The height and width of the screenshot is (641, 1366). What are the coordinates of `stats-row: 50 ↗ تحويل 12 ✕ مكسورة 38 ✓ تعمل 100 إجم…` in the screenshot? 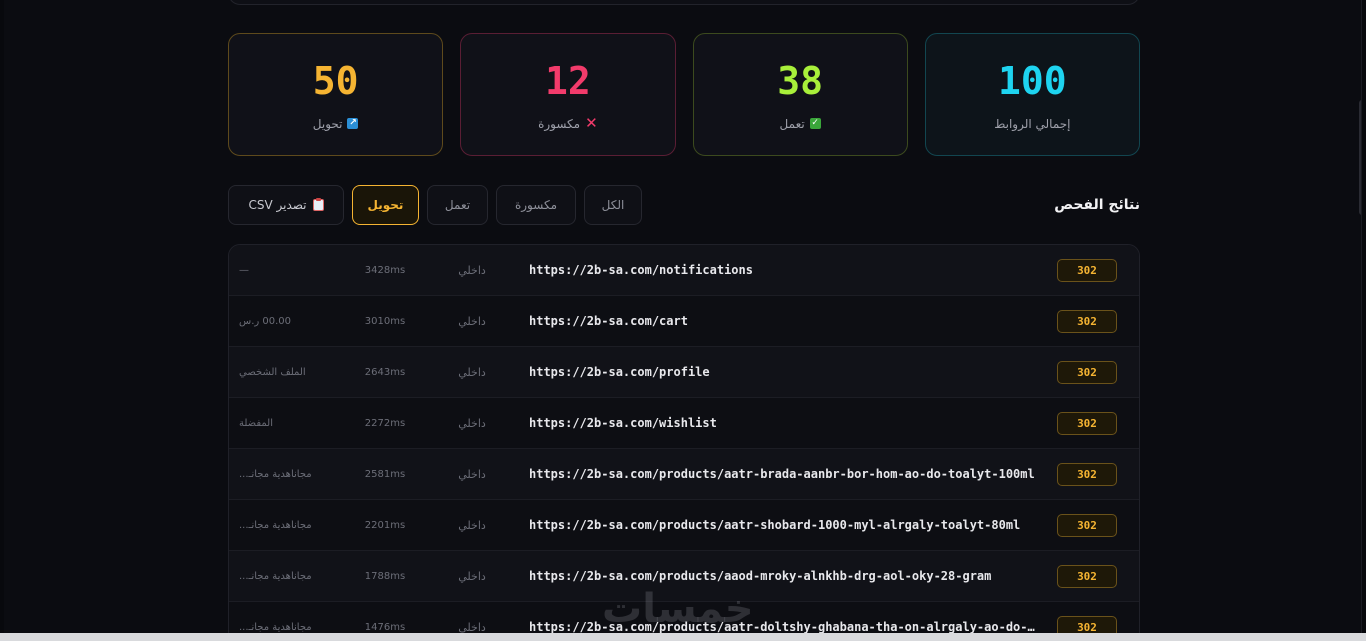 It's located at (684, 94).